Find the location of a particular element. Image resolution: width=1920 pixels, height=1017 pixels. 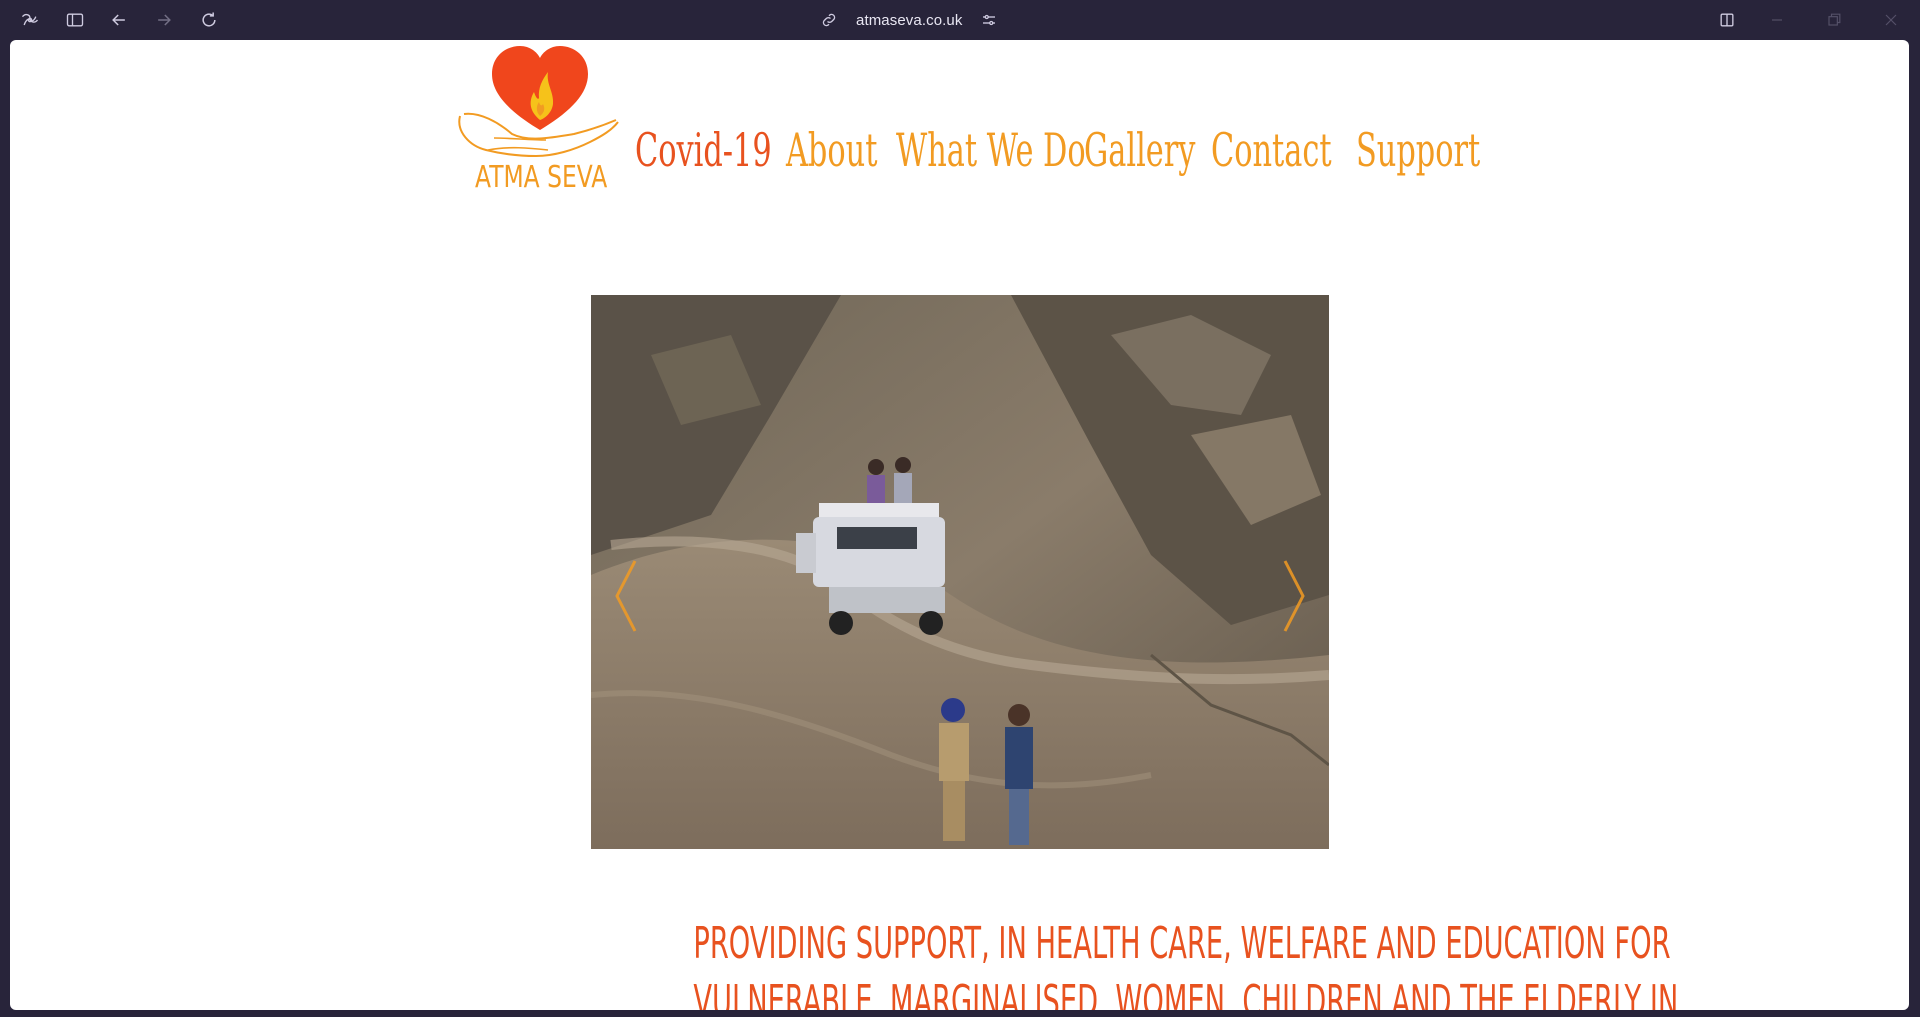

sidebar-toggle-icon is located at coordinates (75, 20).